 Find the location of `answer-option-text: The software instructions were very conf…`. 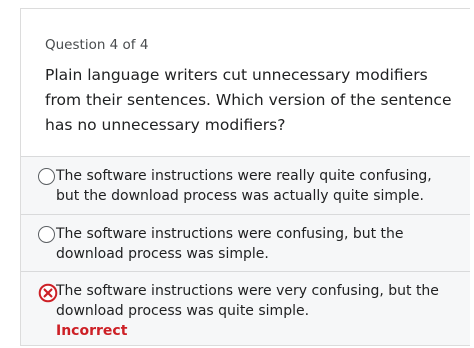

answer-option-text: The software instructions were very conf… is located at coordinates (247, 301).